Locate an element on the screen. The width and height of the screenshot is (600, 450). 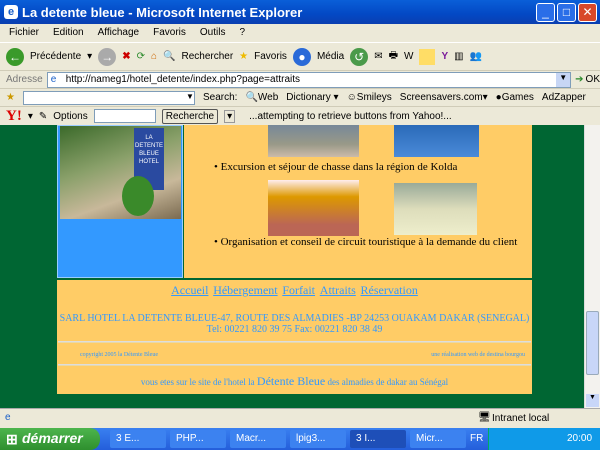
options-button: Options is located at coordinates (70, 116).